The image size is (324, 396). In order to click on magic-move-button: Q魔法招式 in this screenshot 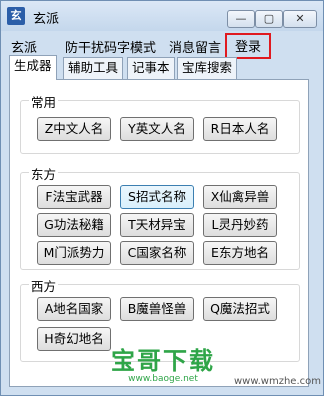, I will do `click(240, 309)`.